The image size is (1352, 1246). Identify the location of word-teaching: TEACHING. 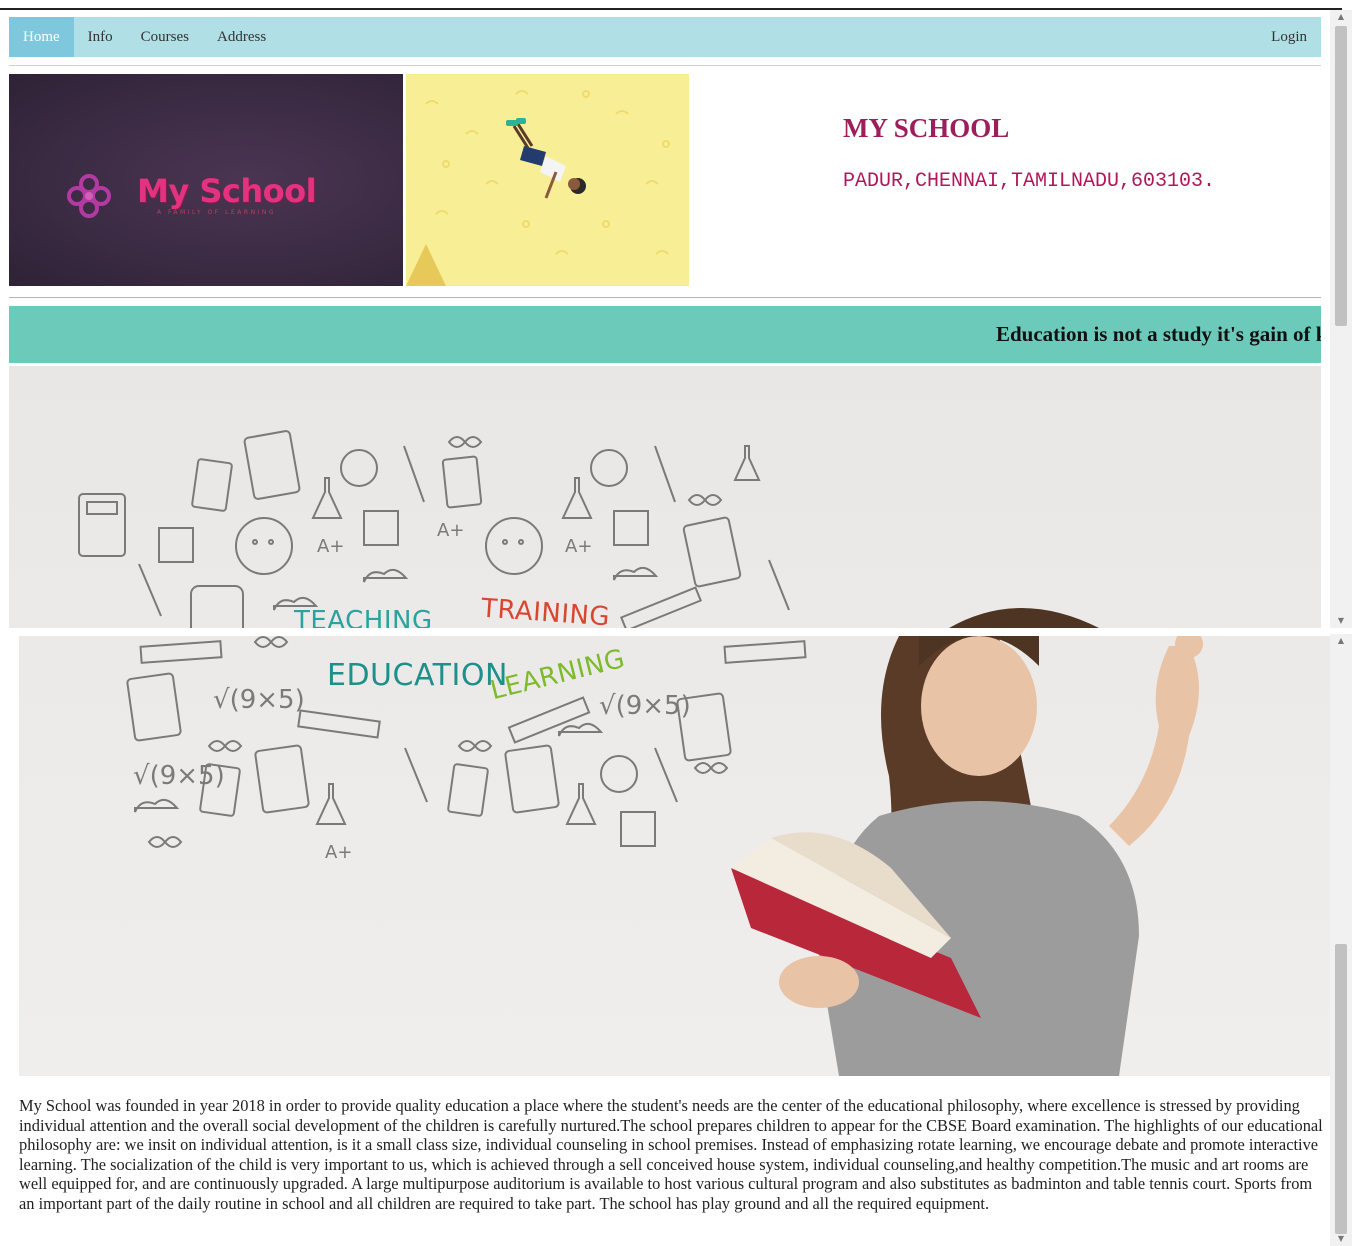
(363, 617).